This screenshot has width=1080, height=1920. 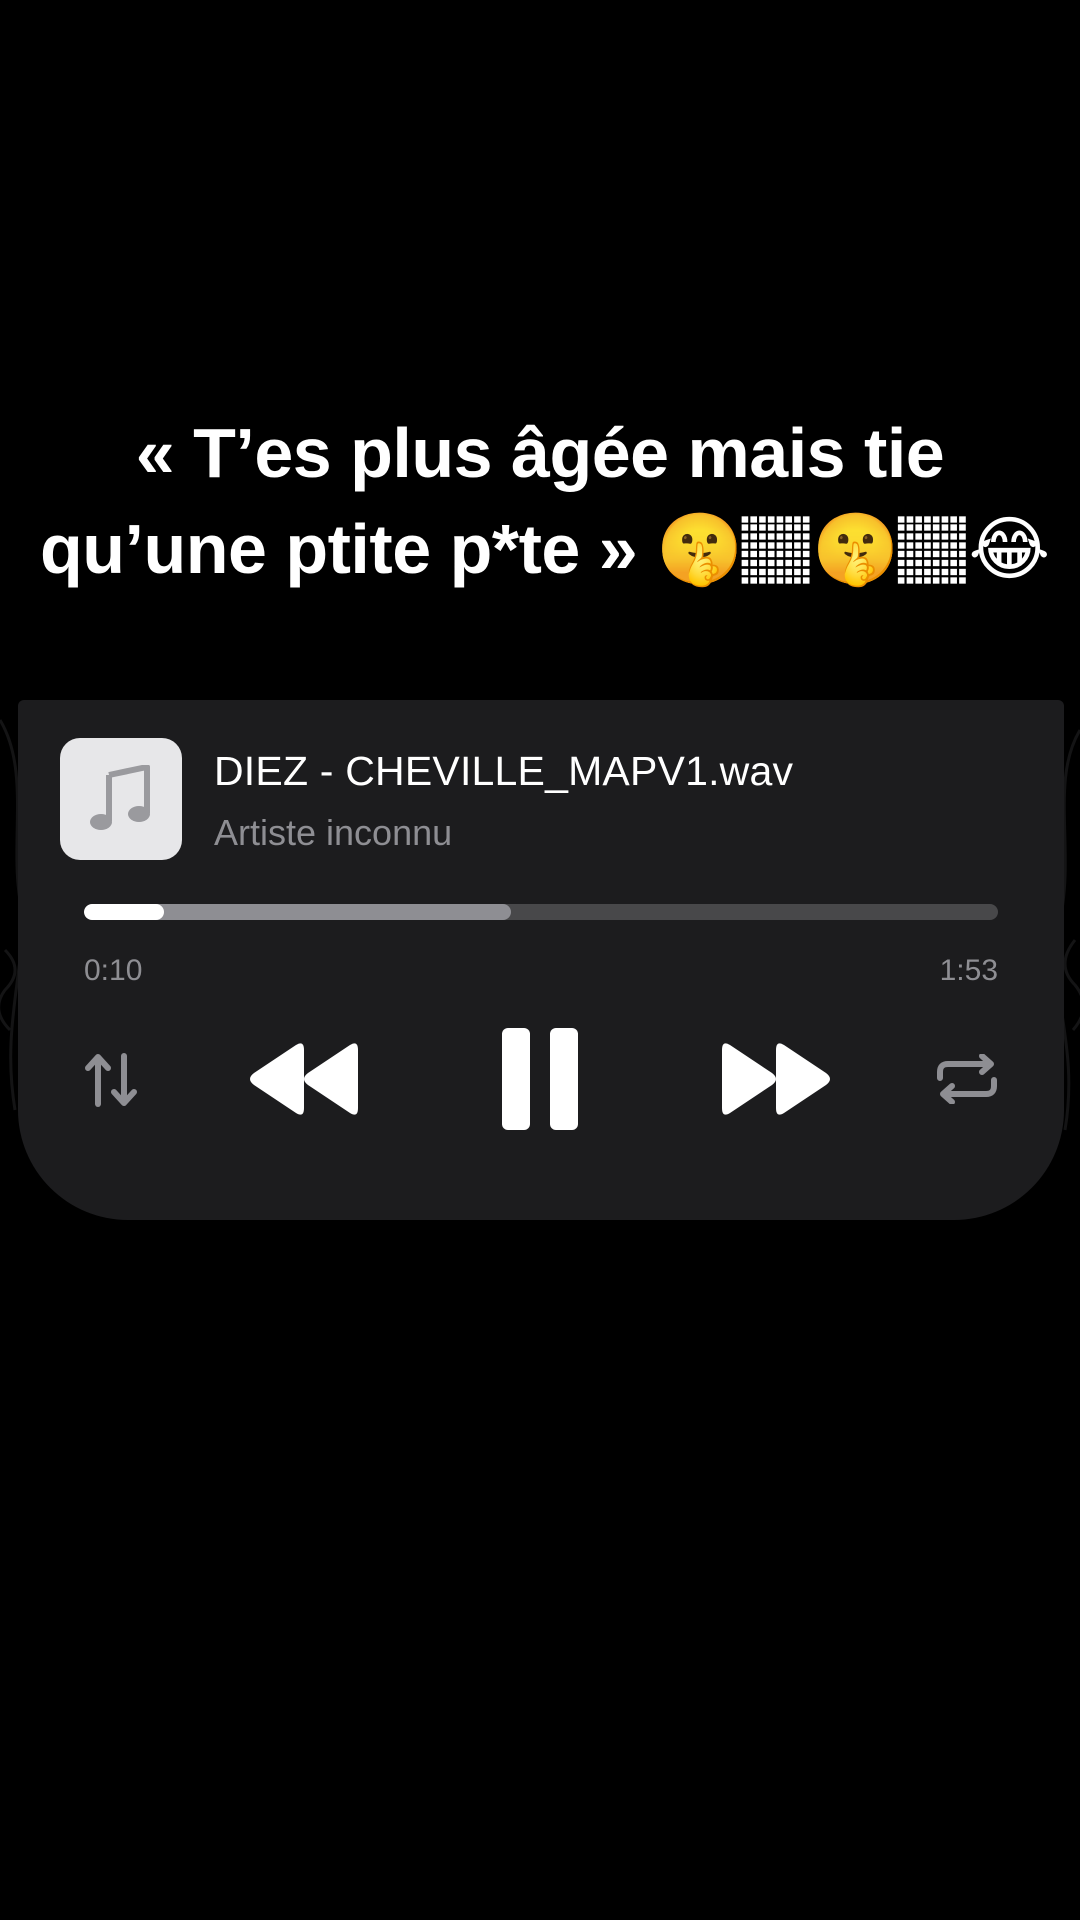 I want to click on repeat-icon, so click(x=967, y=1079).